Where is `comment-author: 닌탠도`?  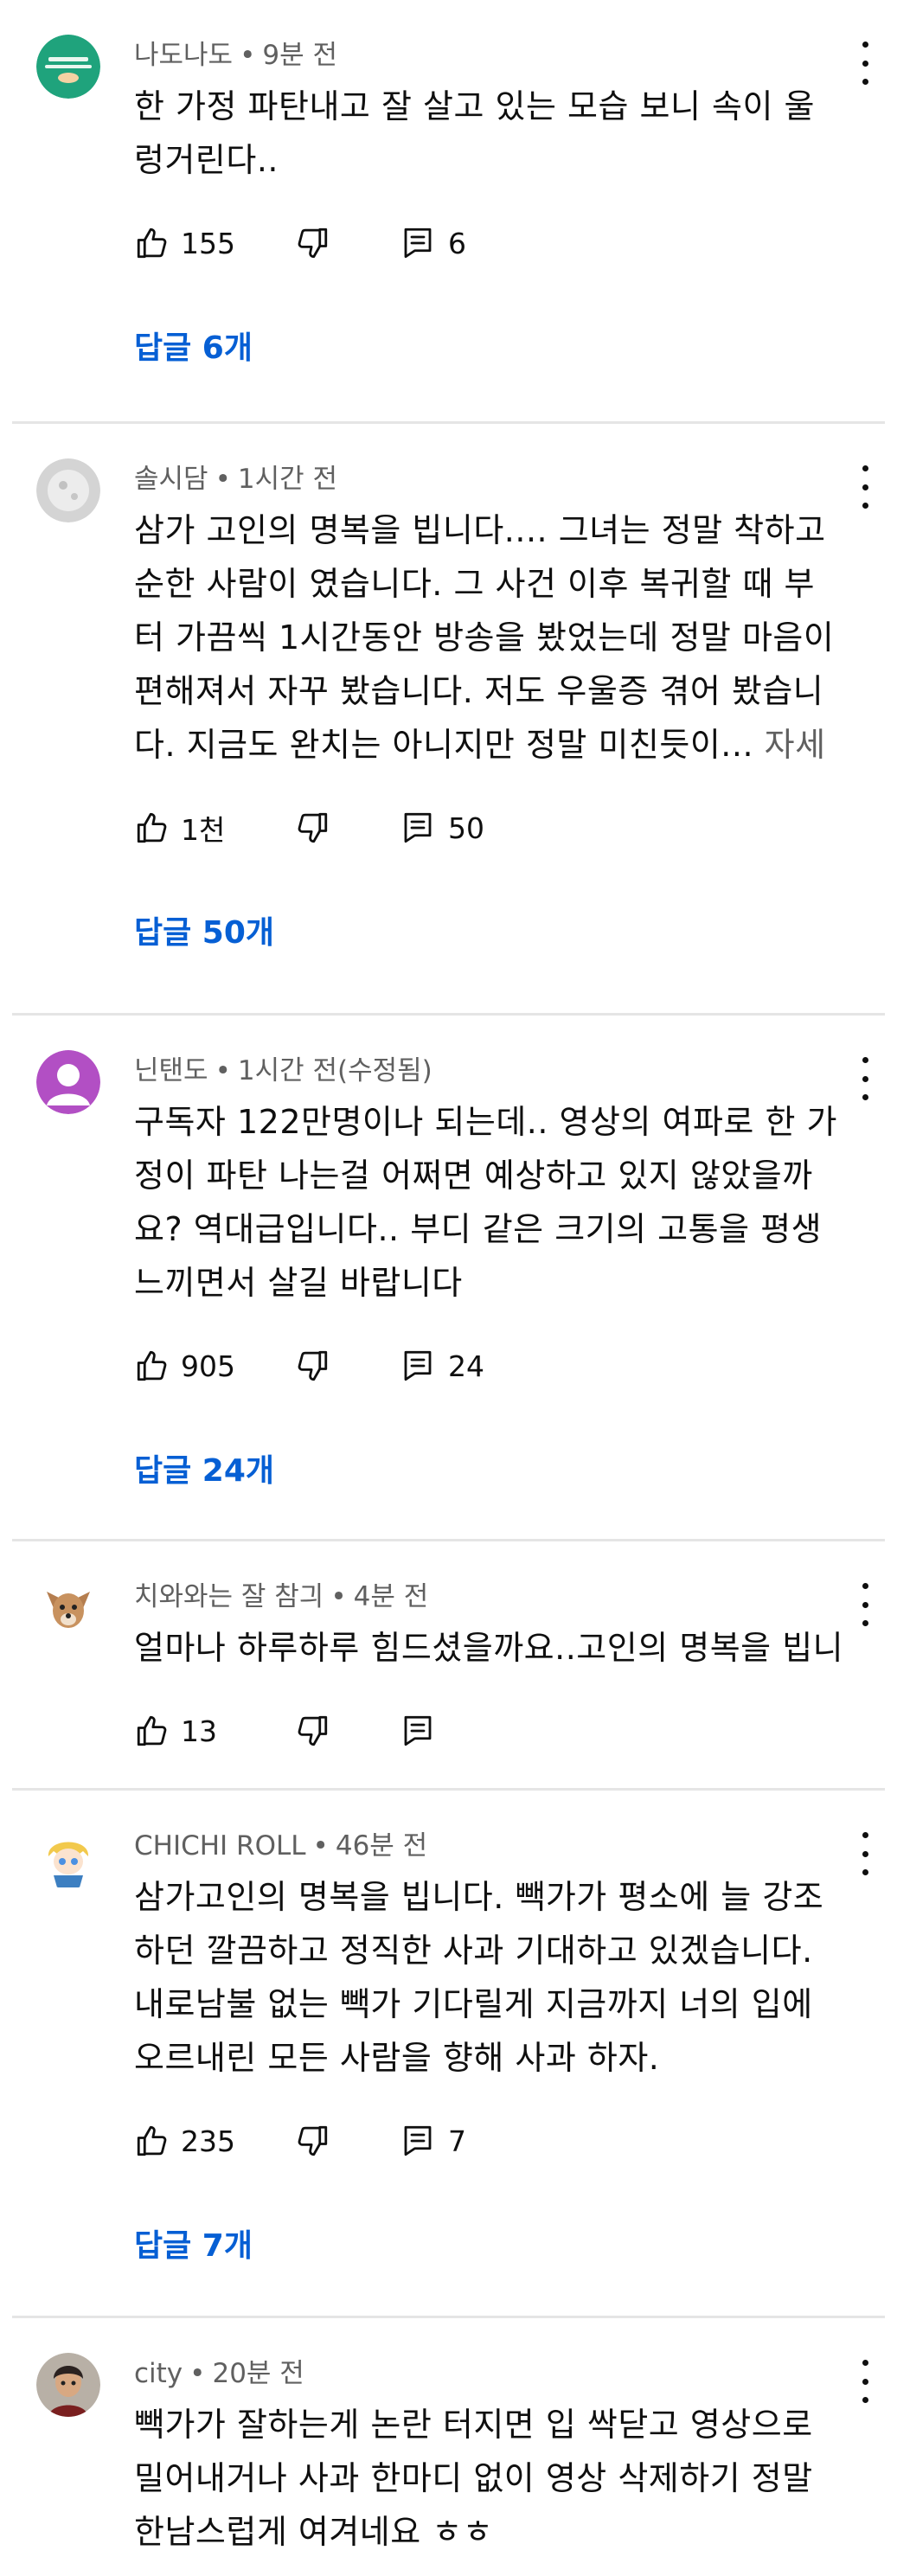
comment-author: 닌탠도 is located at coordinates (171, 1070).